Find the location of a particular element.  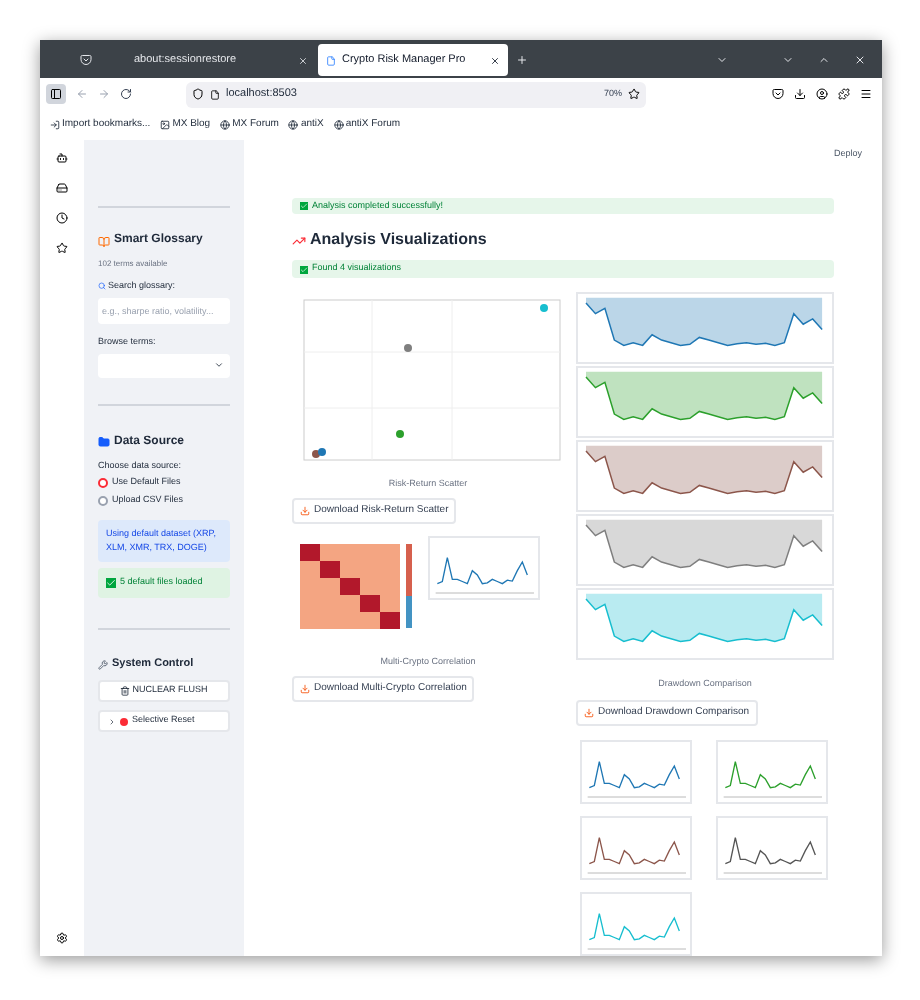

shield-icon is located at coordinates (198, 94).